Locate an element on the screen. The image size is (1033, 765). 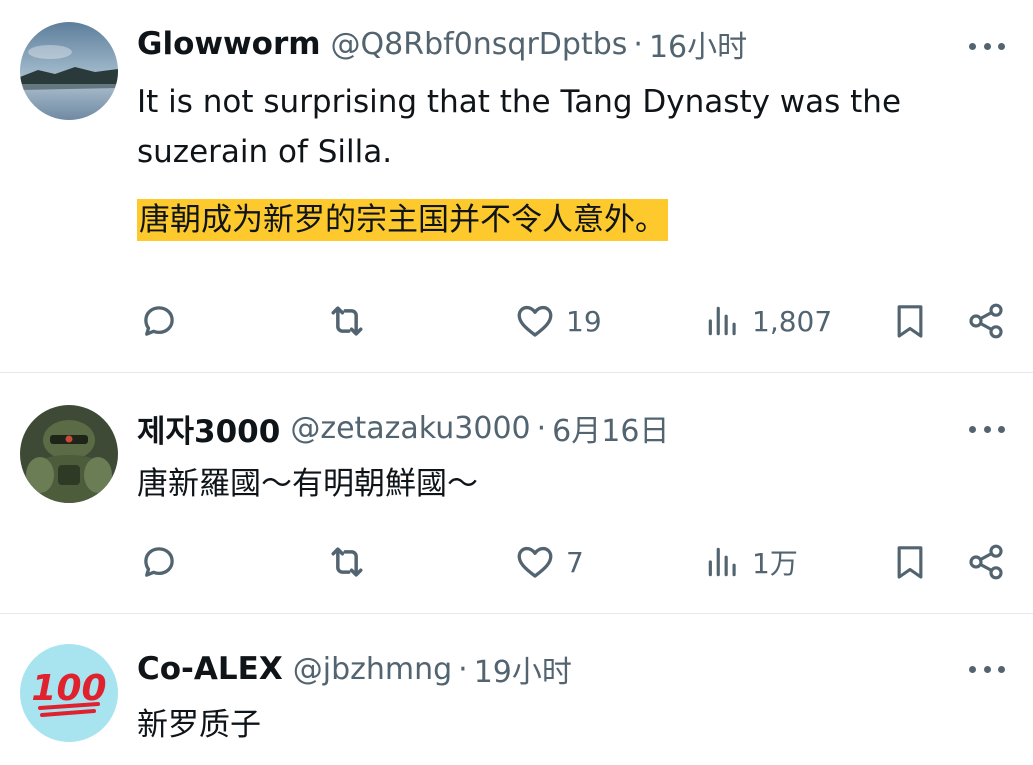
views-button: 1,807 is located at coordinates (768, 321).